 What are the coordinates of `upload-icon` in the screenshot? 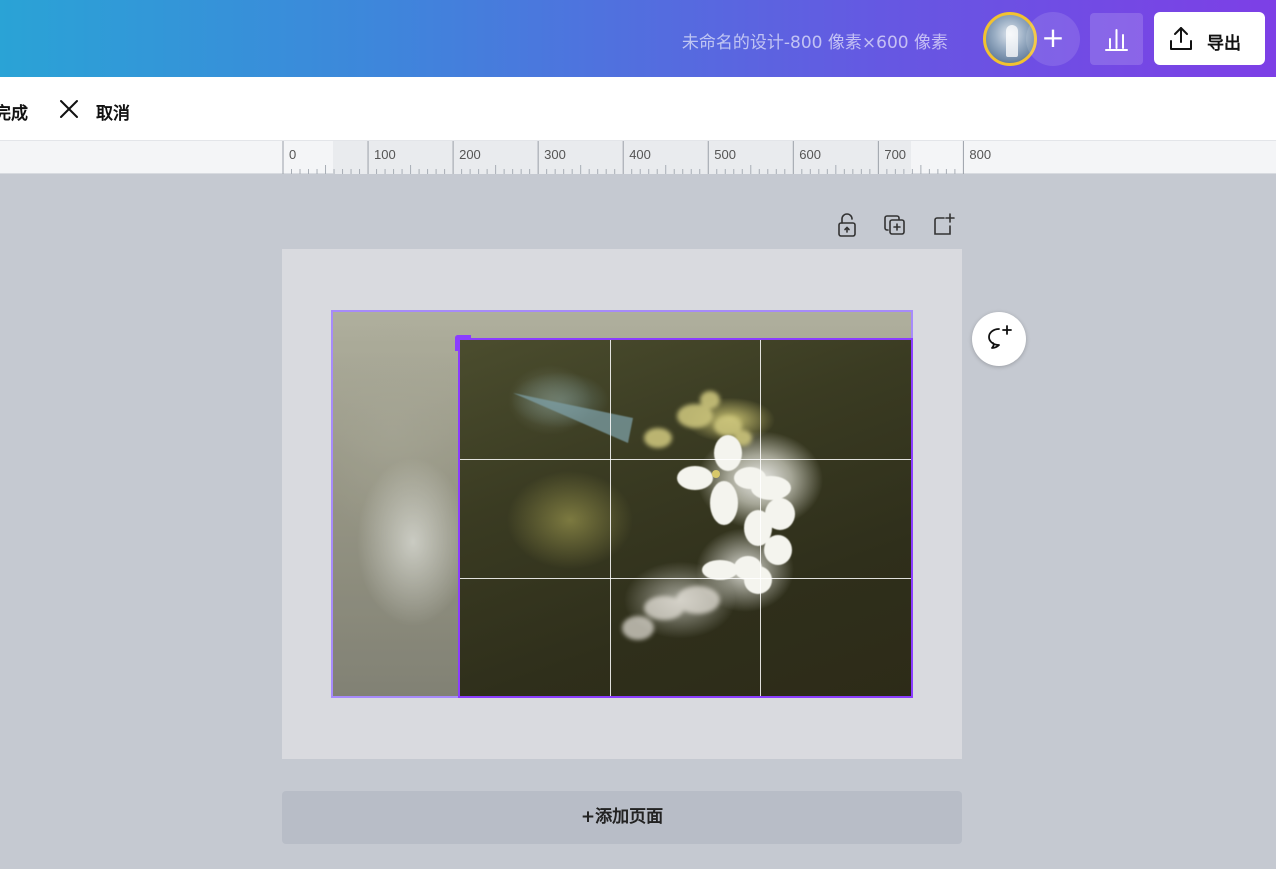 It's located at (1181, 38).